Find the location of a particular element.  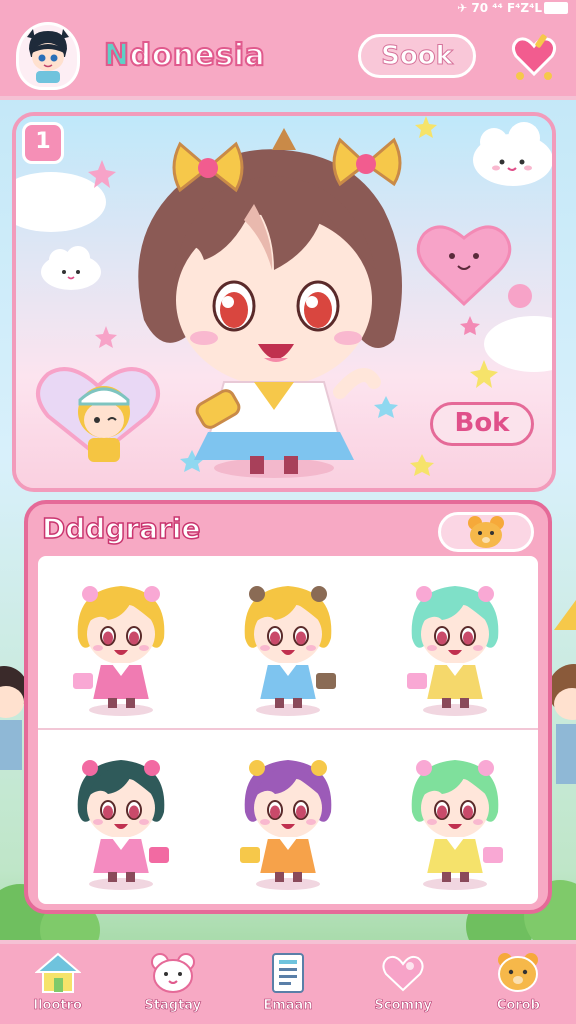

nav-item-corob: Corob is located at coordinates (518, 981).